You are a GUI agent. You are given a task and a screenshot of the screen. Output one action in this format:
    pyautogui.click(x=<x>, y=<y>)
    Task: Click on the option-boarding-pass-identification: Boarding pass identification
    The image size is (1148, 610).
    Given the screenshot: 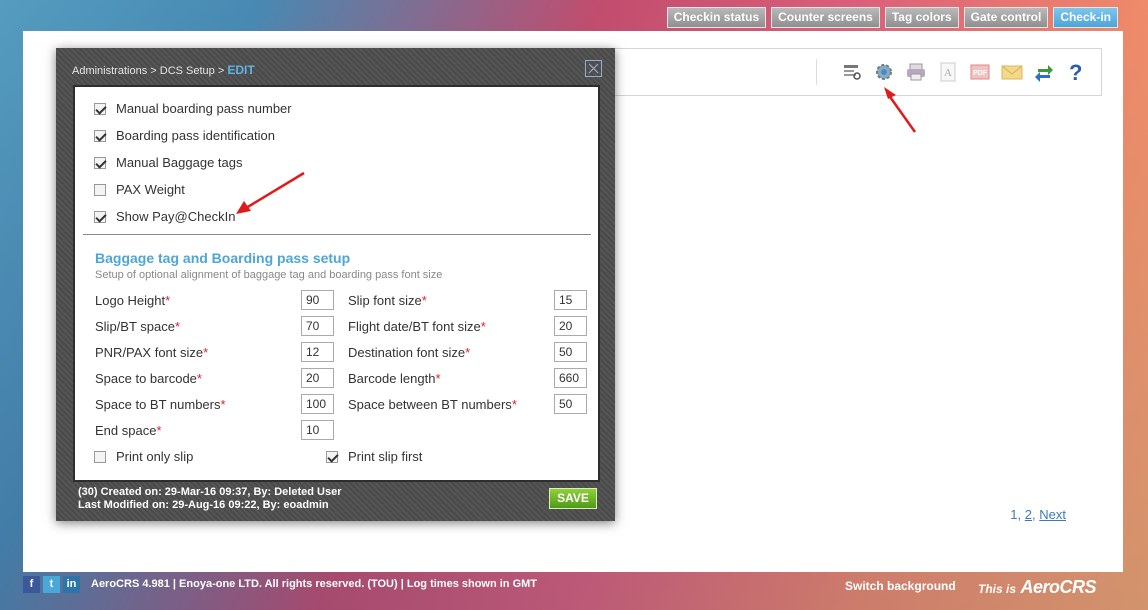 What is the action you would take?
    pyautogui.click(x=193, y=135)
    